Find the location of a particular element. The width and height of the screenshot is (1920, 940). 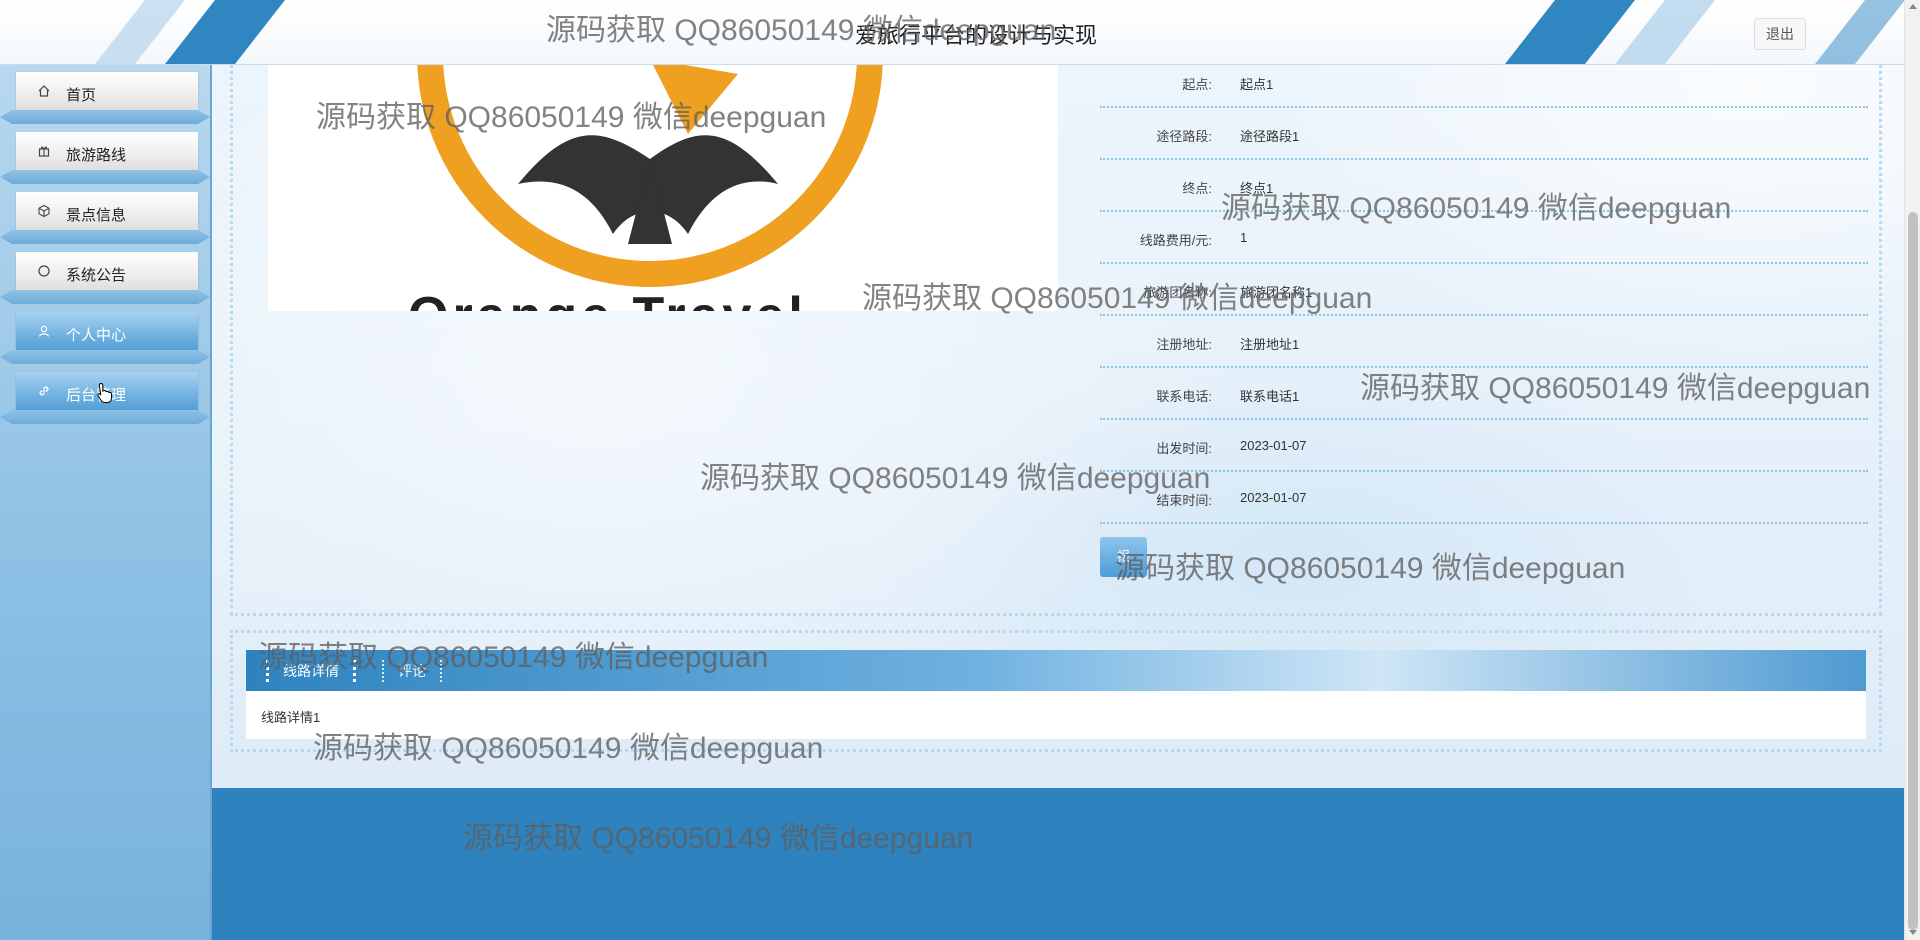

route-image: Orange Travel is located at coordinates (663, 187).